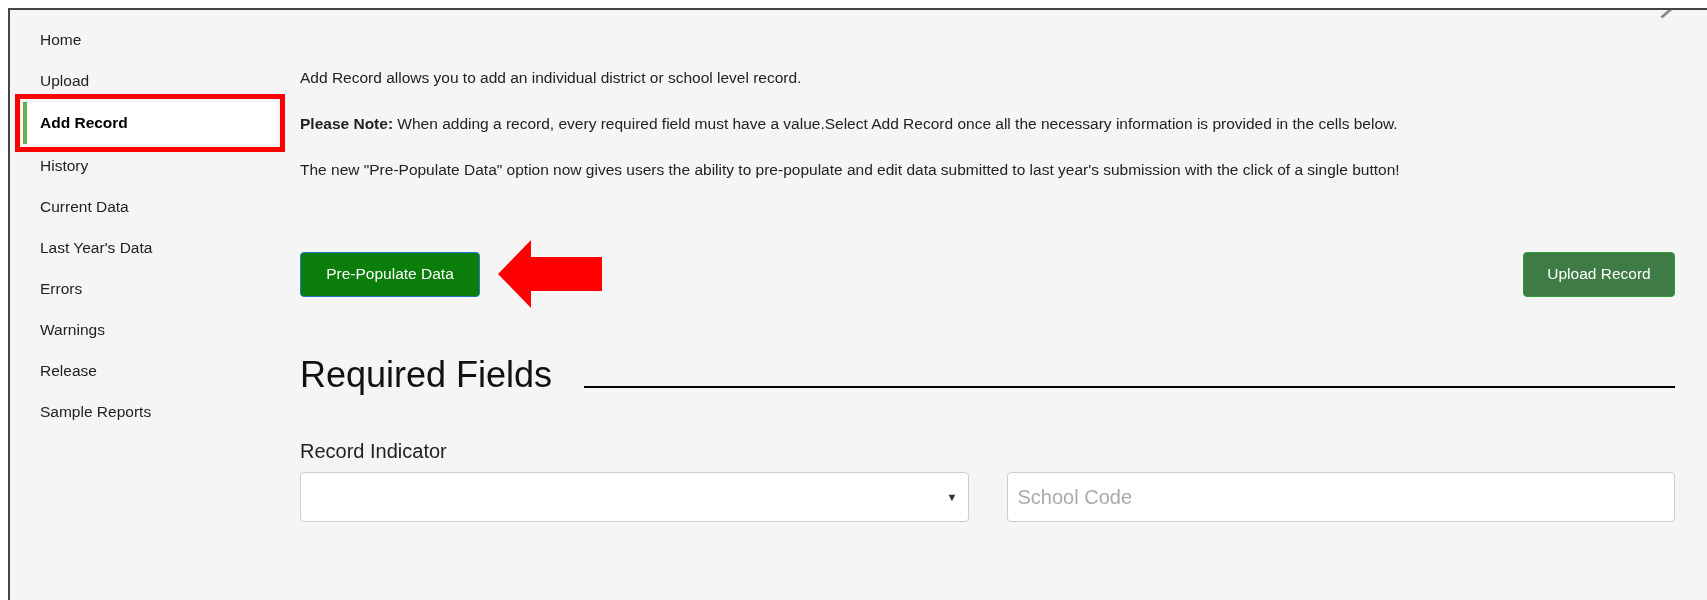  Describe the element at coordinates (161, 206) in the screenshot. I see `sidebar-item: Current Data` at that location.